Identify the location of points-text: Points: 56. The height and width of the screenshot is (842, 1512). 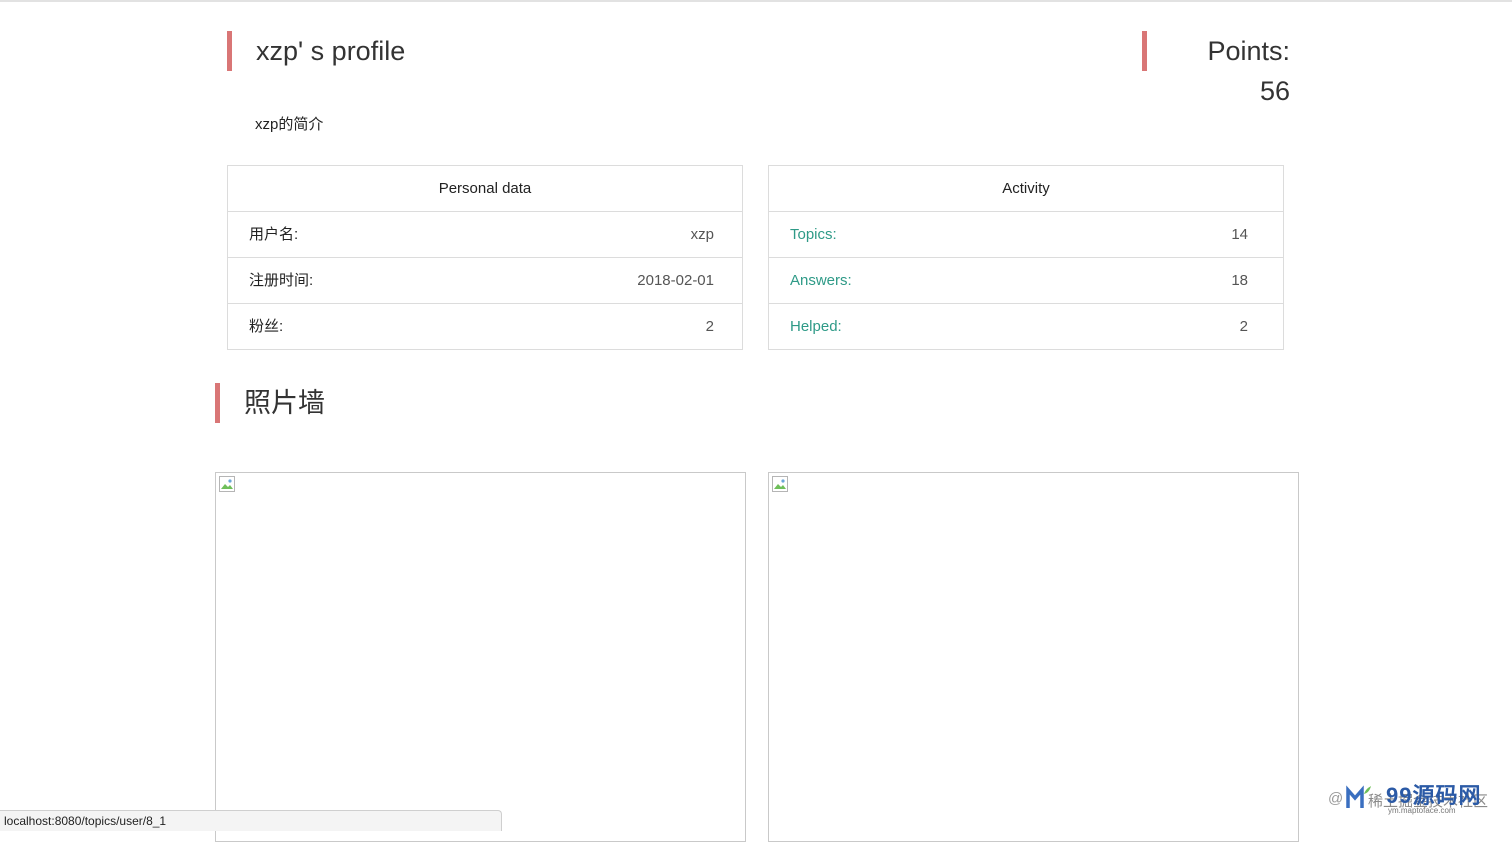
(1248, 71).